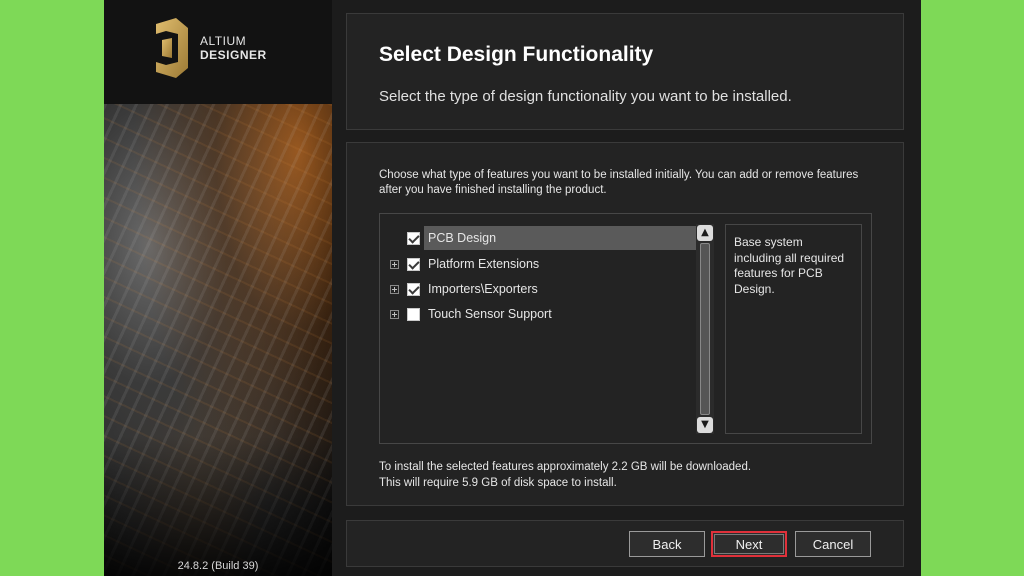 The width and height of the screenshot is (1024, 576). I want to click on feature-label-pcb-design: PCB Design, so click(462, 238).